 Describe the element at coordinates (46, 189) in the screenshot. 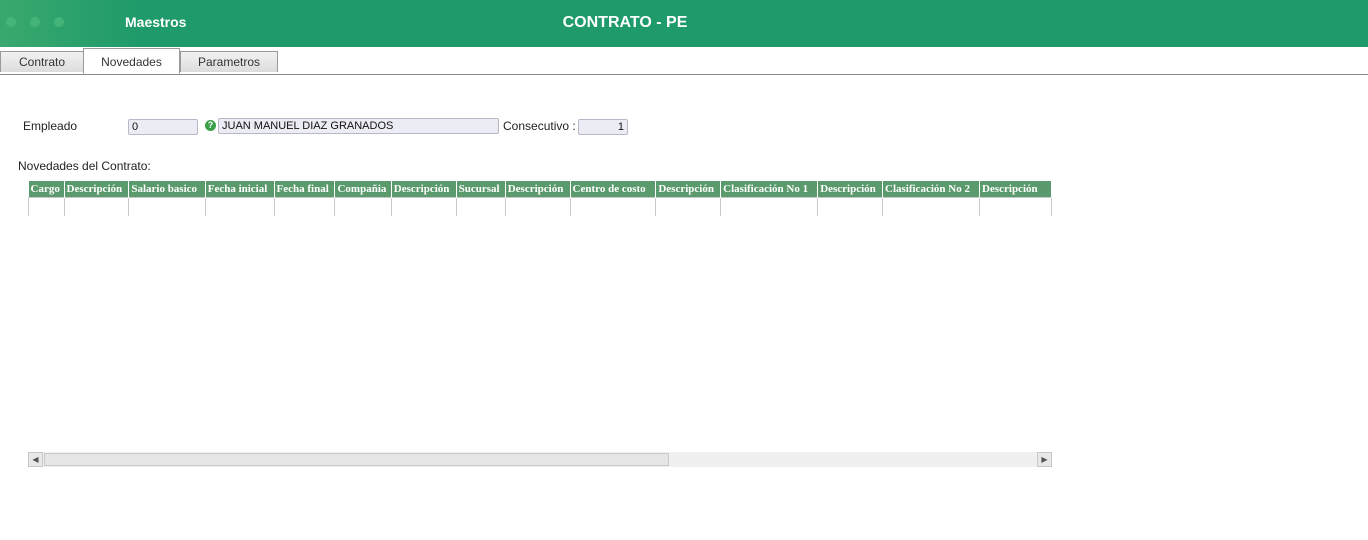

I see `column-header: Cargo` at that location.